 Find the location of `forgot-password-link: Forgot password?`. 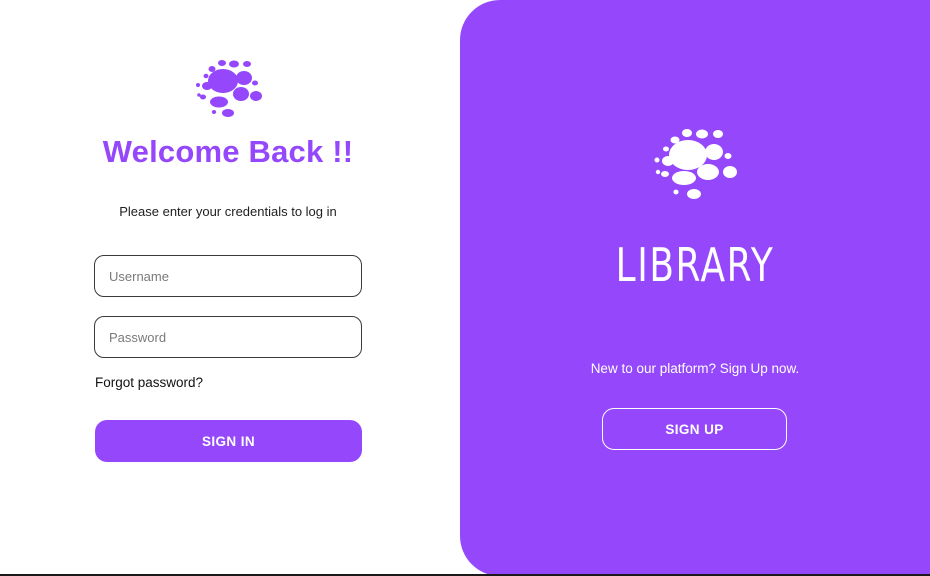

forgot-password-link: Forgot password? is located at coordinates (149, 382).